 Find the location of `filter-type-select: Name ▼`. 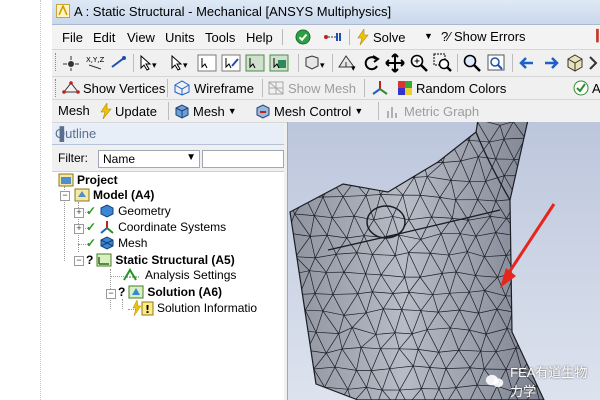

filter-type-select: Name ▼ is located at coordinates (149, 159).